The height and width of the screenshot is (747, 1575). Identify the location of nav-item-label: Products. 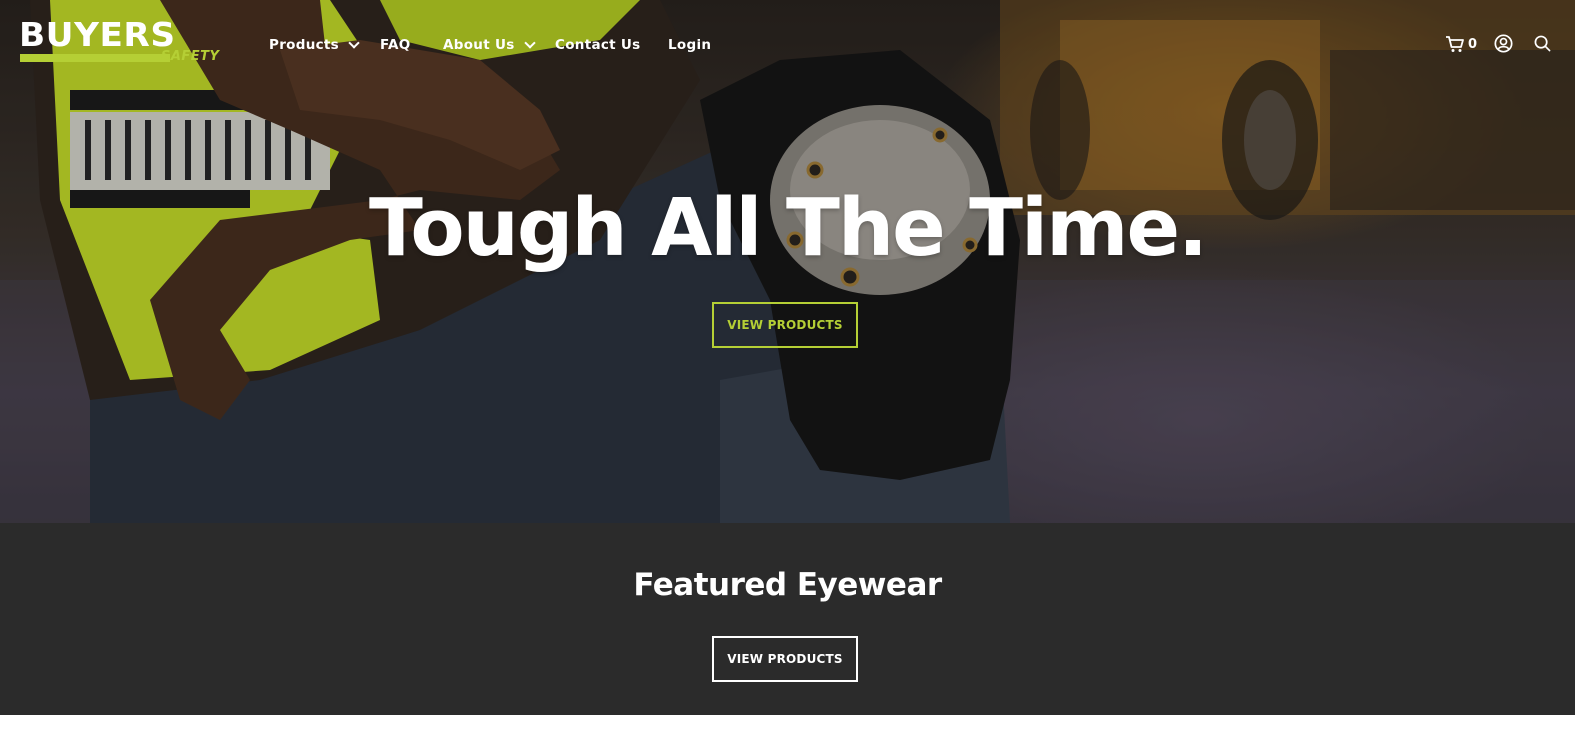
(304, 45).